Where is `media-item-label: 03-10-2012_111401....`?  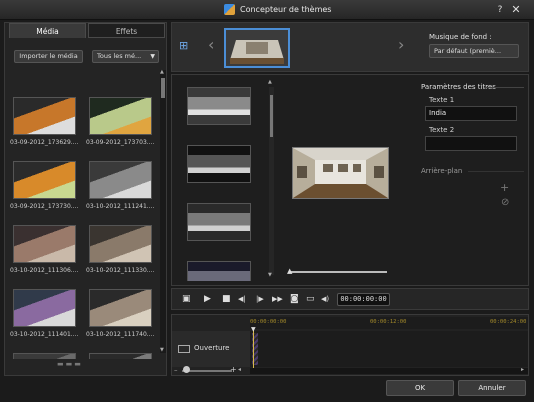
media-item-label: 03-10-2012_111401.... is located at coordinates (44, 334).